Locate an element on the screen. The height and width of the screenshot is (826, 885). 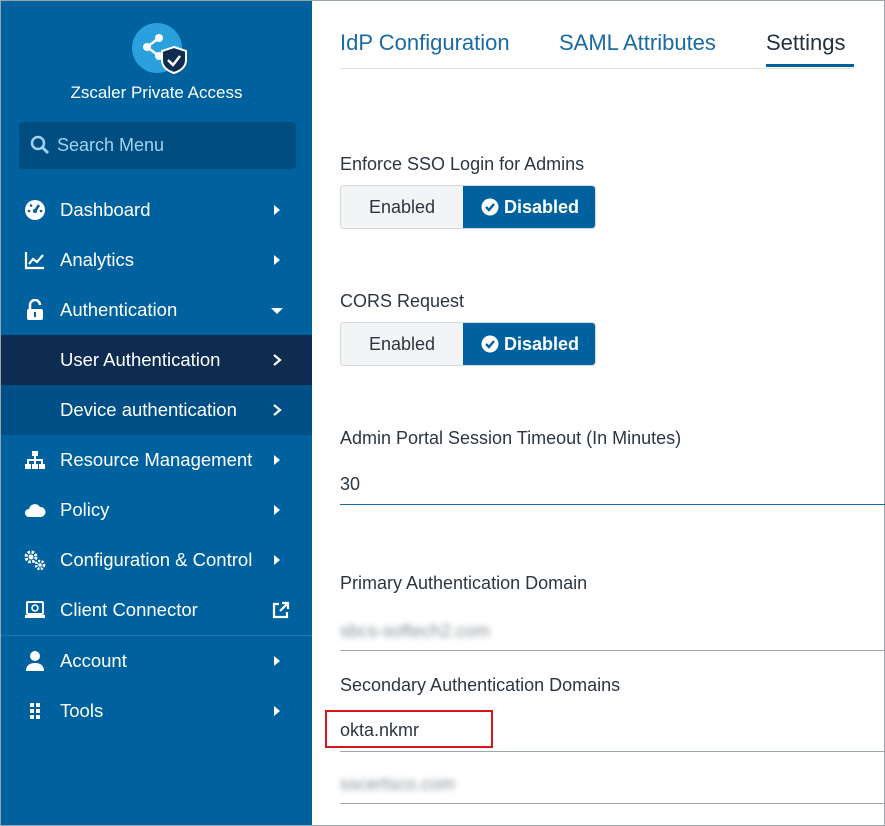
enforce-sso-disabled-option: Disabled is located at coordinates (529, 207).